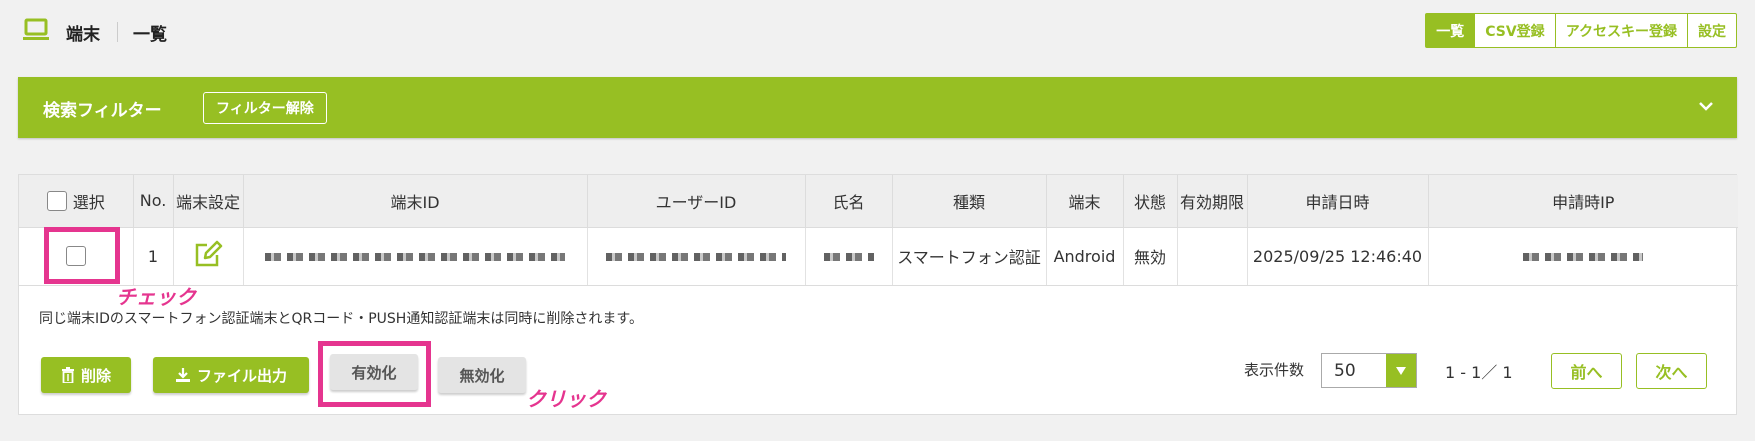 This screenshot has width=1755, height=441. I want to click on row-edit-cell, so click(208, 256).